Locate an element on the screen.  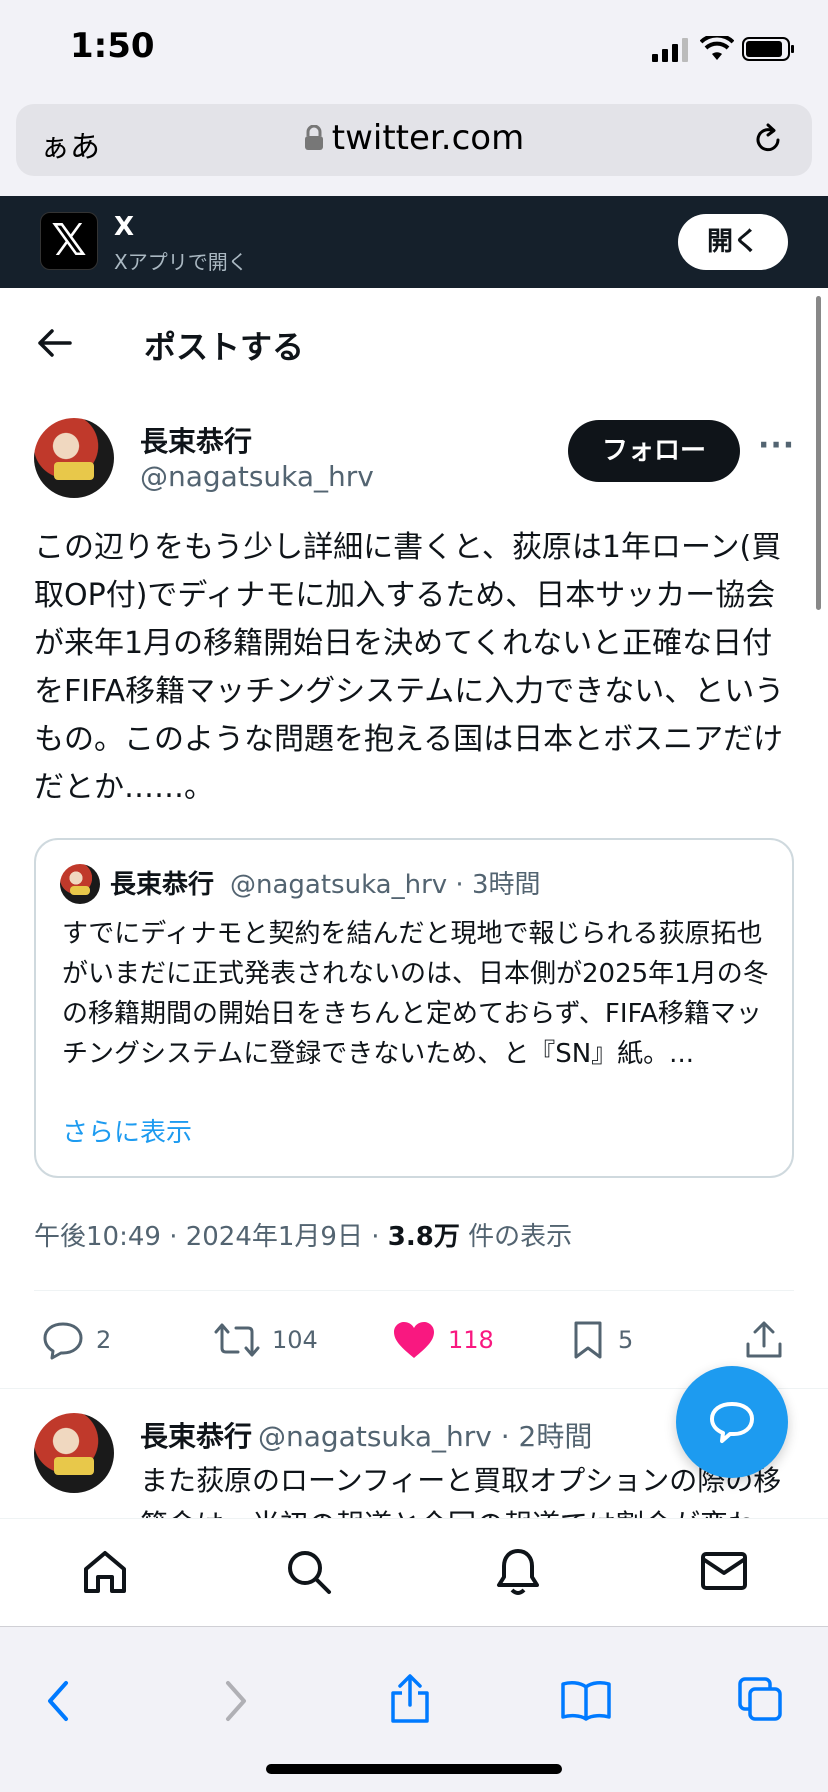
reply-action: 2 is located at coordinates (76, 1340).